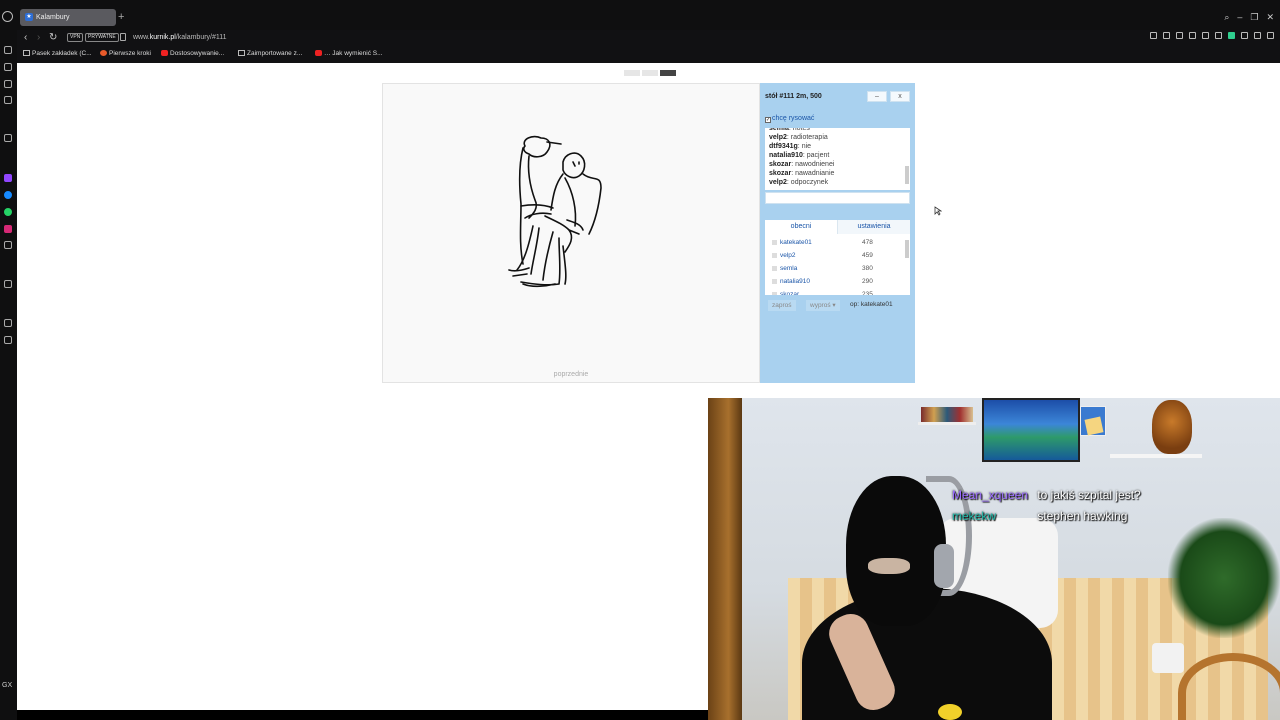  Describe the element at coordinates (8, 84) in the screenshot. I see `sidebar-stack-icon` at that location.